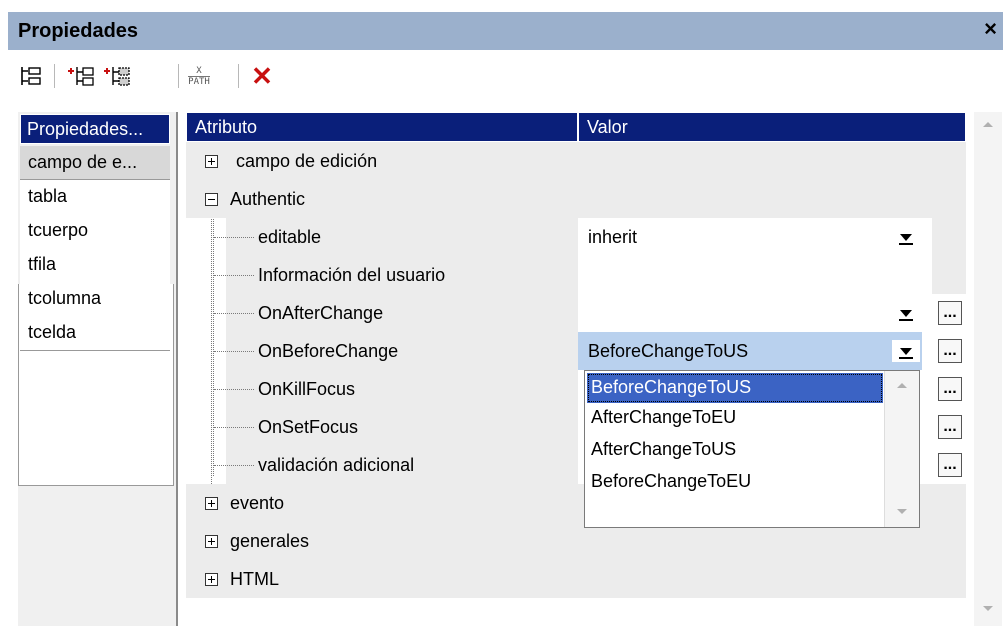  Describe the element at coordinates (117, 76) in the screenshot. I see `insert-property-icon` at that location.